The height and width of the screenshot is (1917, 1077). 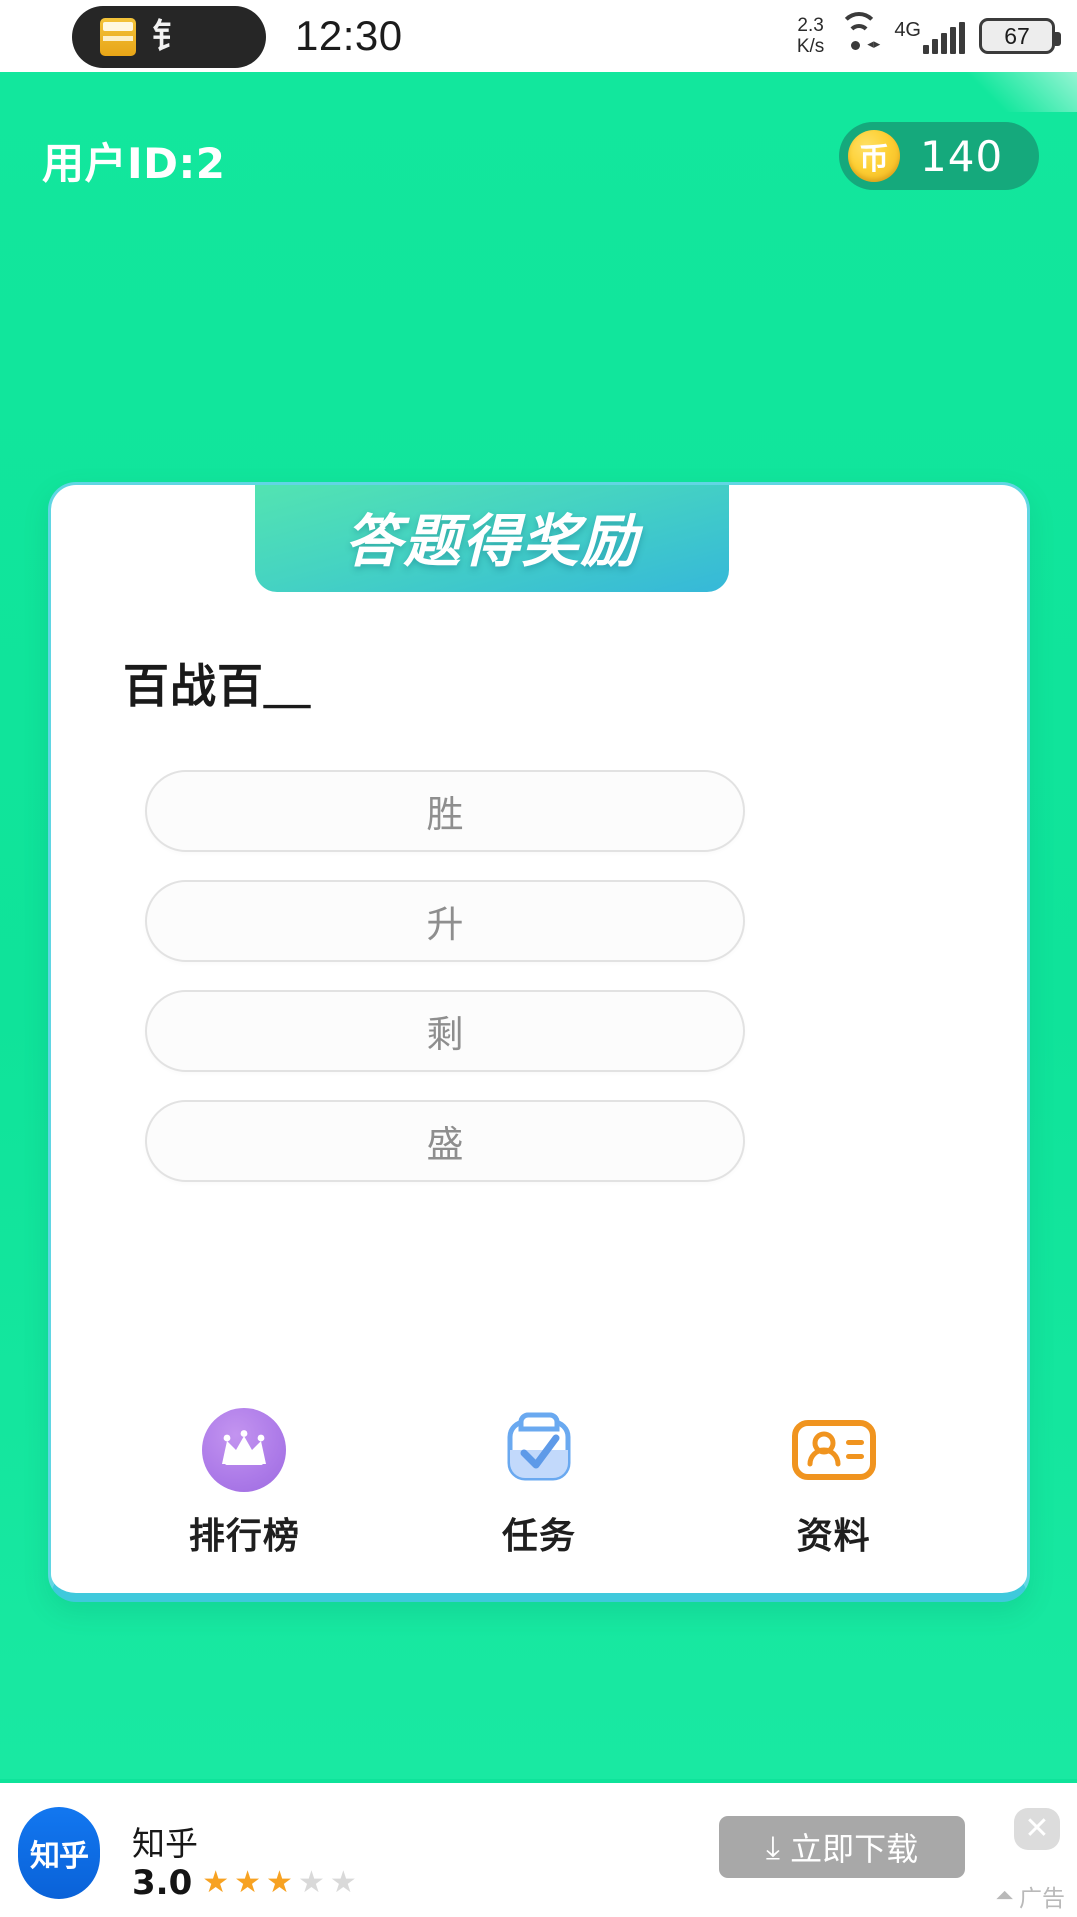 I want to click on close-icon: ✕, so click(x=1037, y=1829).